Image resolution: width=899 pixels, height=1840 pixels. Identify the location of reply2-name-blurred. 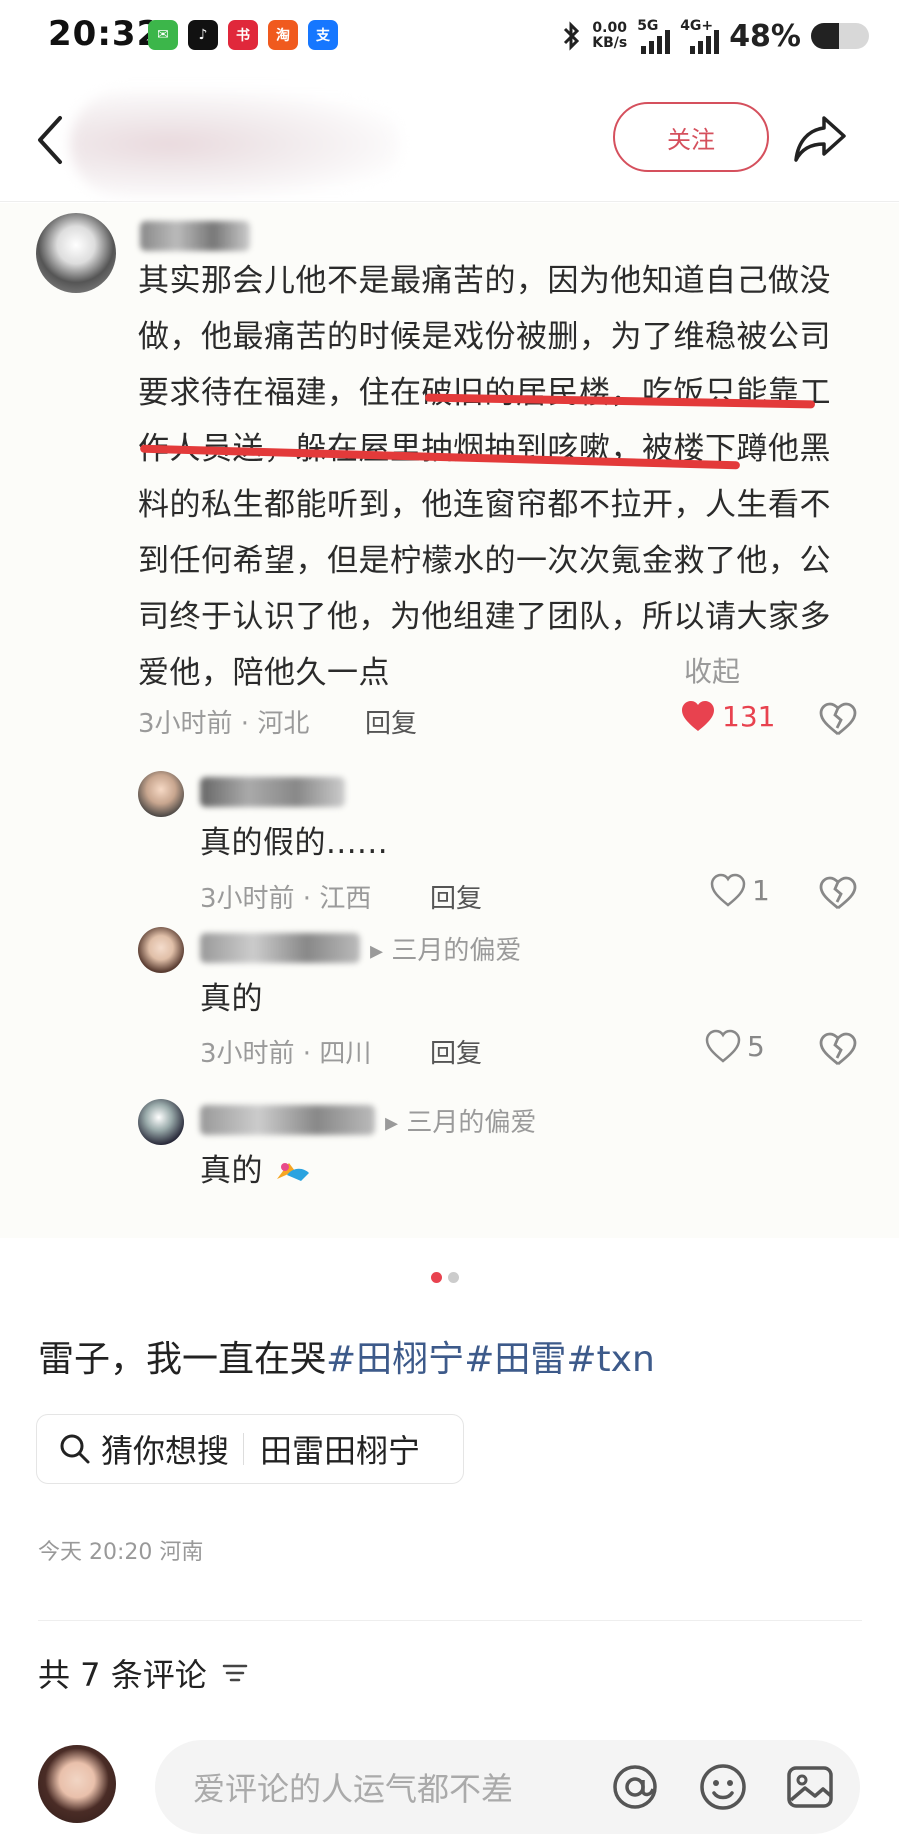
(280, 948).